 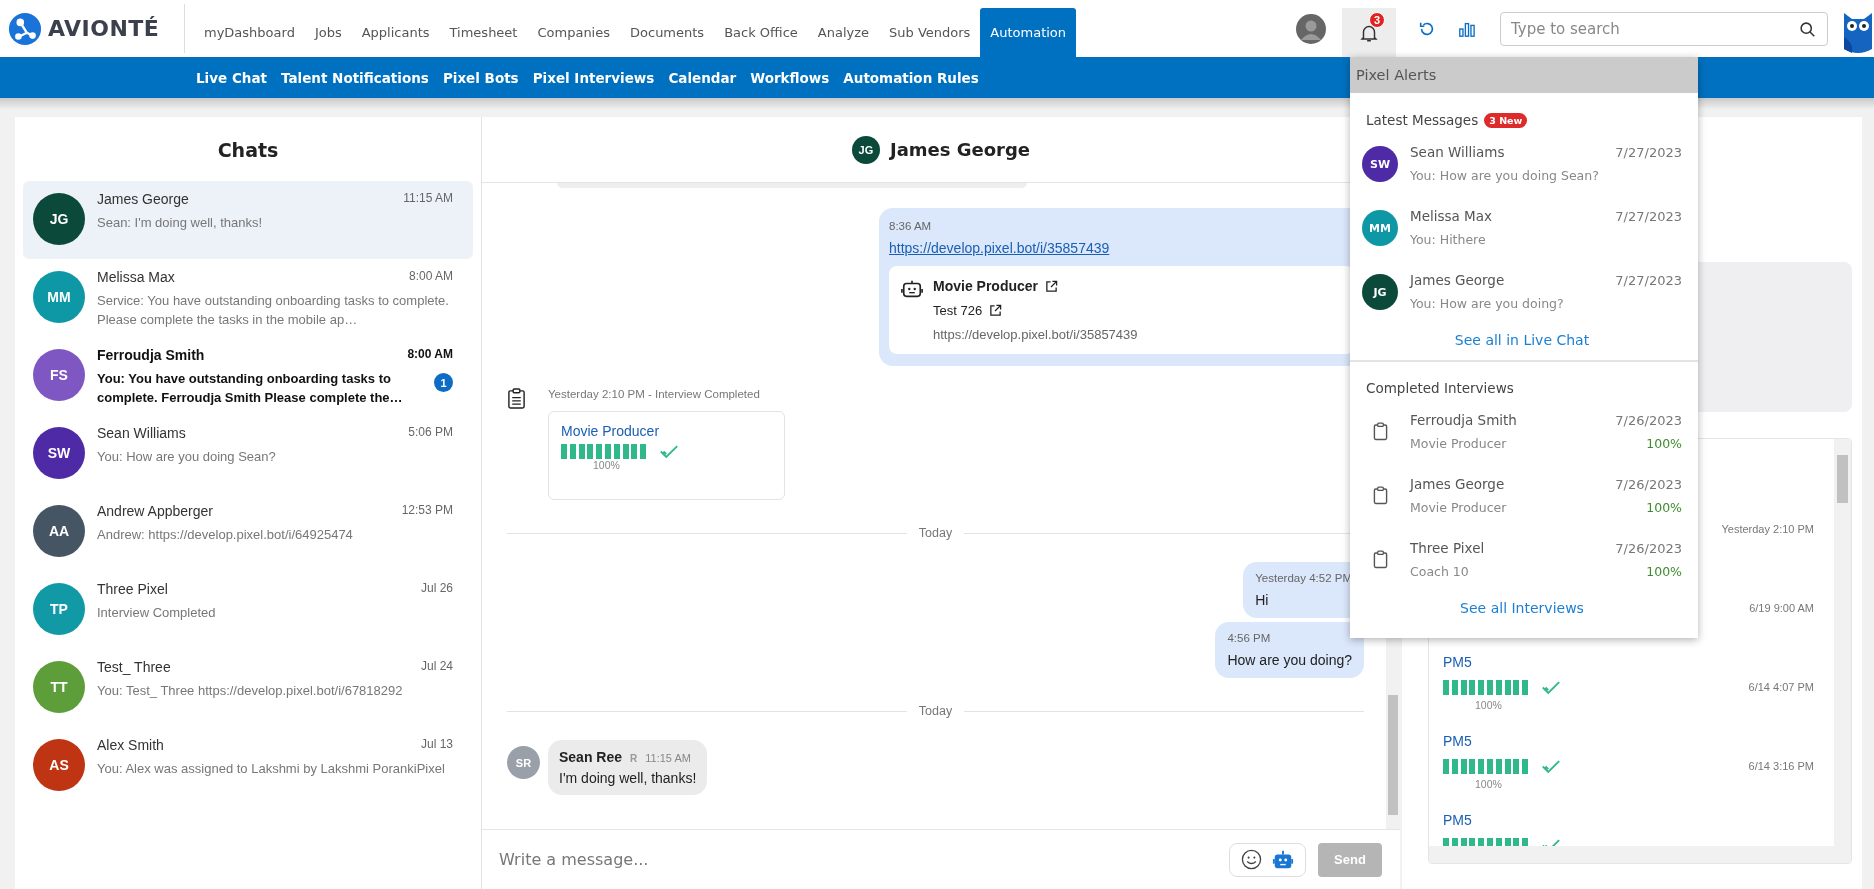 I want to click on avatar: SR, so click(x=523, y=762).